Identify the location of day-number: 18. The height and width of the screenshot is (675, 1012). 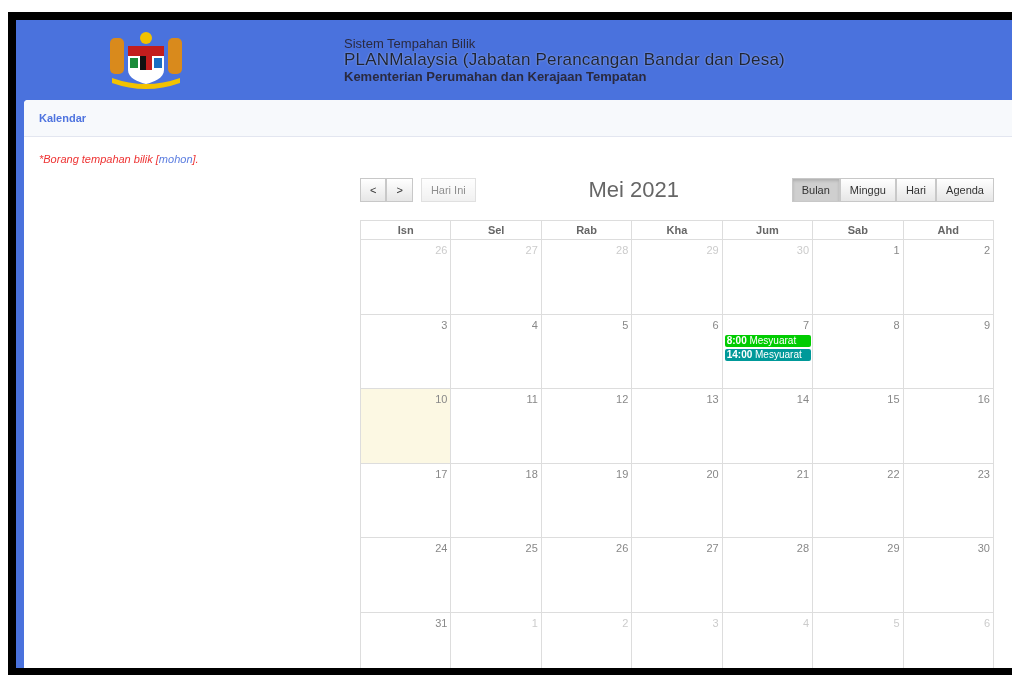
(531, 474).